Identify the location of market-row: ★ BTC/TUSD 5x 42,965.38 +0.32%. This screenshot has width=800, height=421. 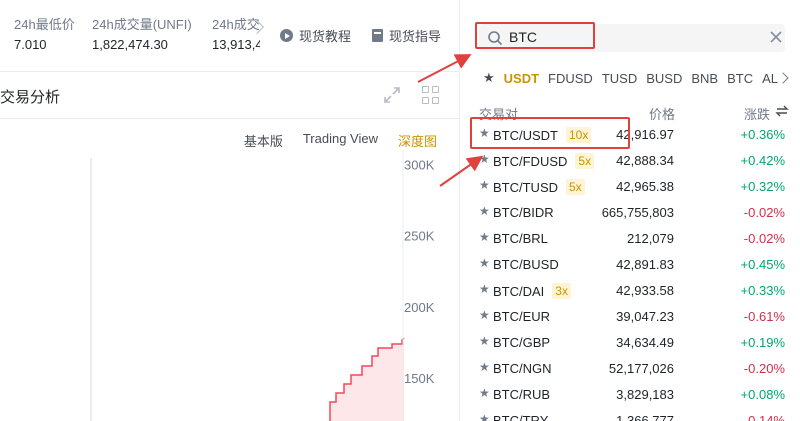
(630, 187).